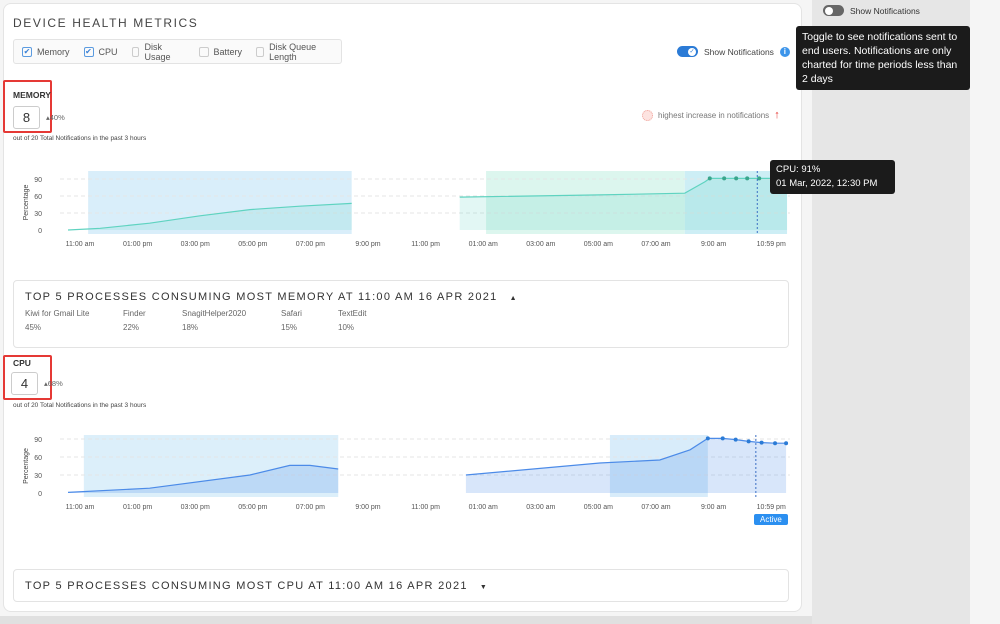  I want to click on bottom-strip, so click(406, 620).